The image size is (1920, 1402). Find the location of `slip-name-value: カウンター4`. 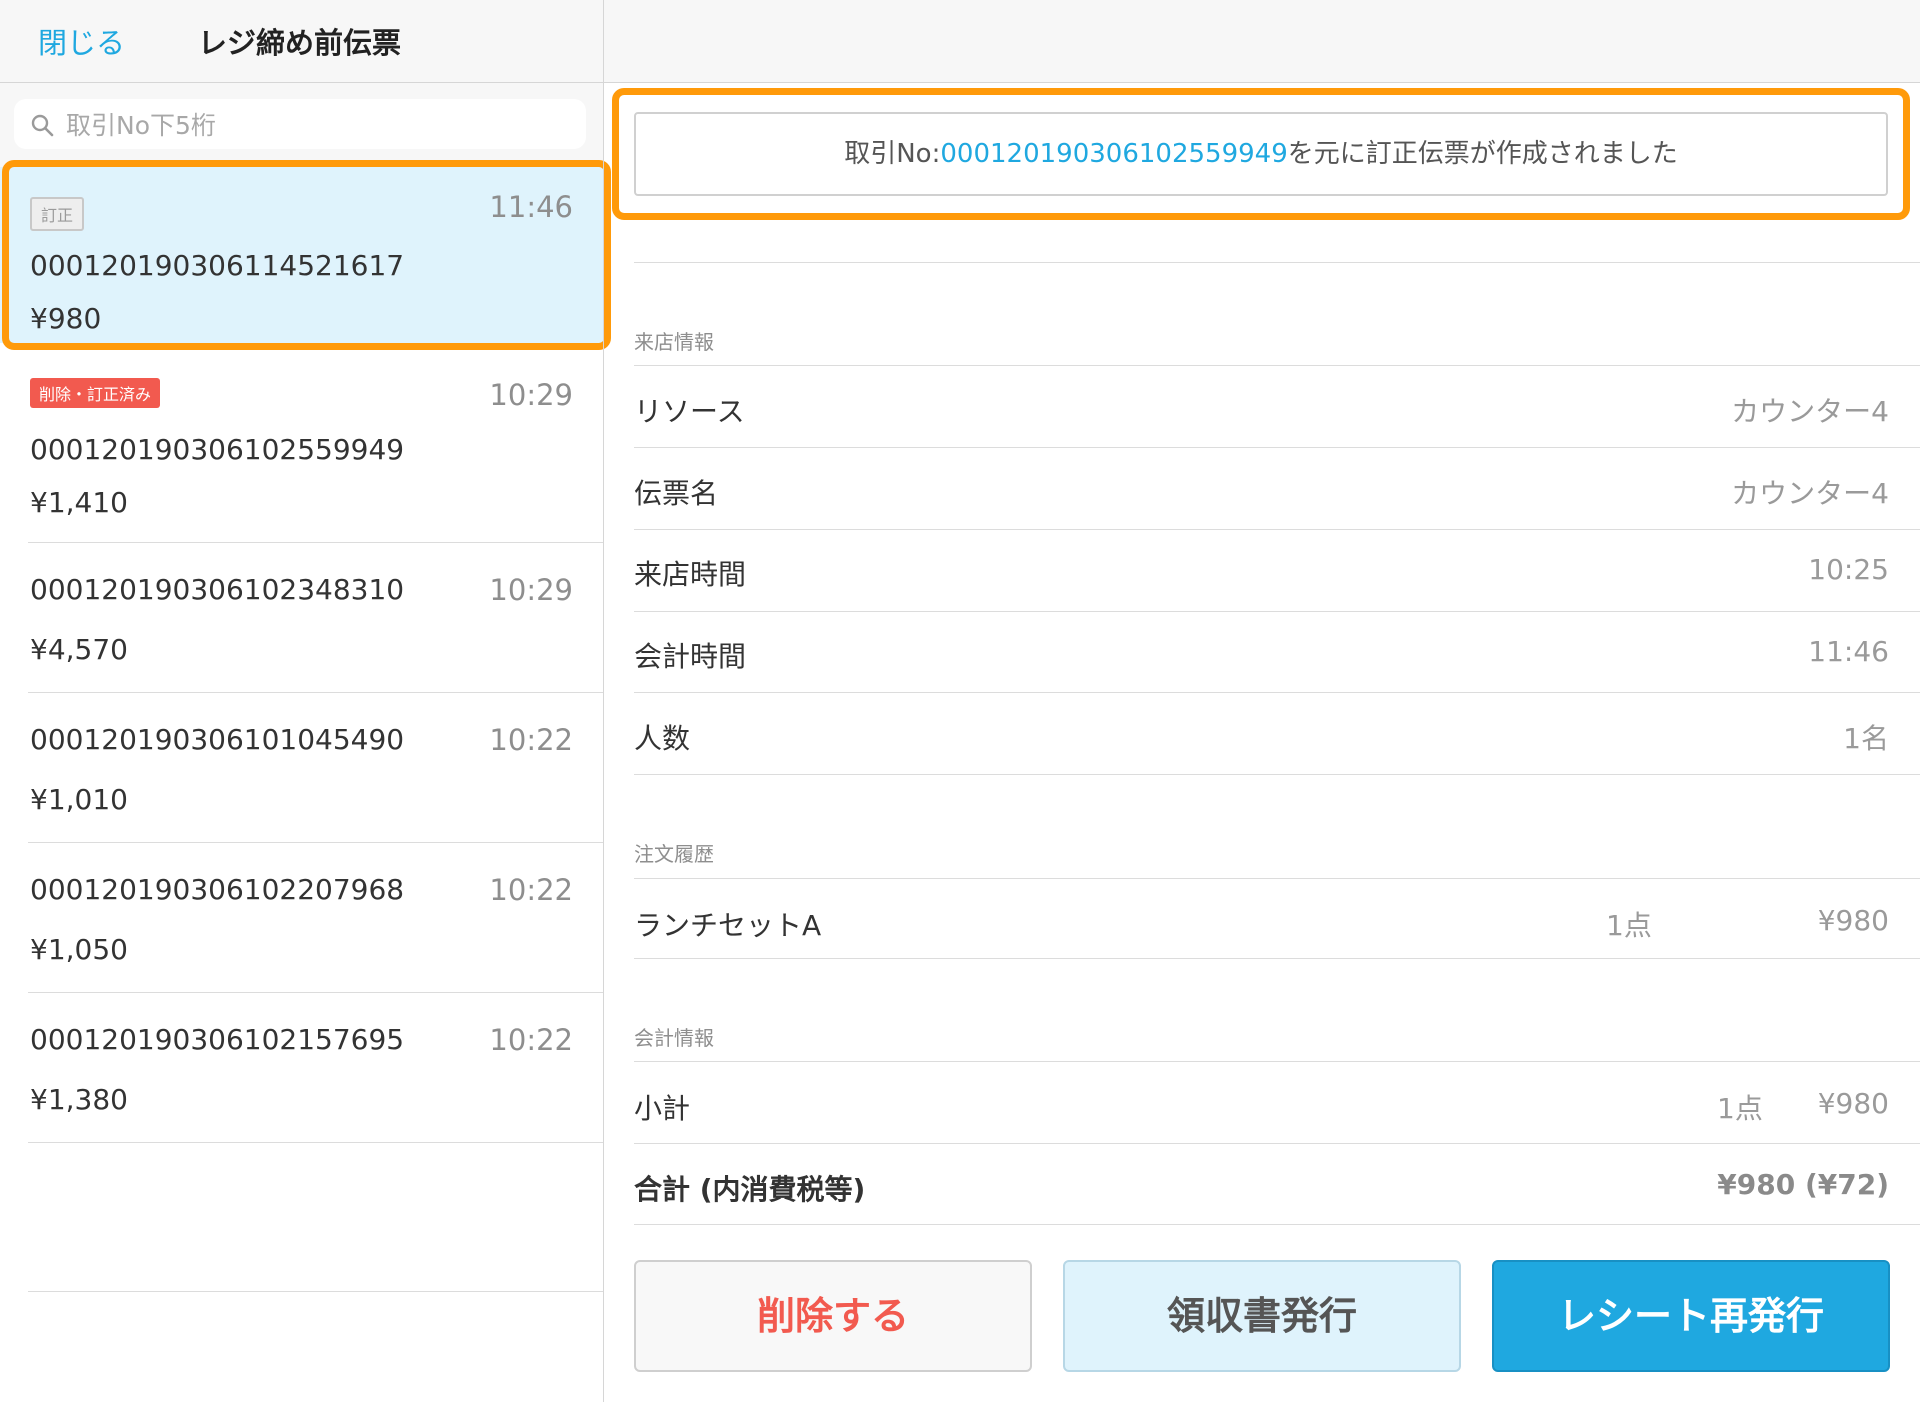

slip-name-value: カウンター4 is located at coordinates (1810, 493).